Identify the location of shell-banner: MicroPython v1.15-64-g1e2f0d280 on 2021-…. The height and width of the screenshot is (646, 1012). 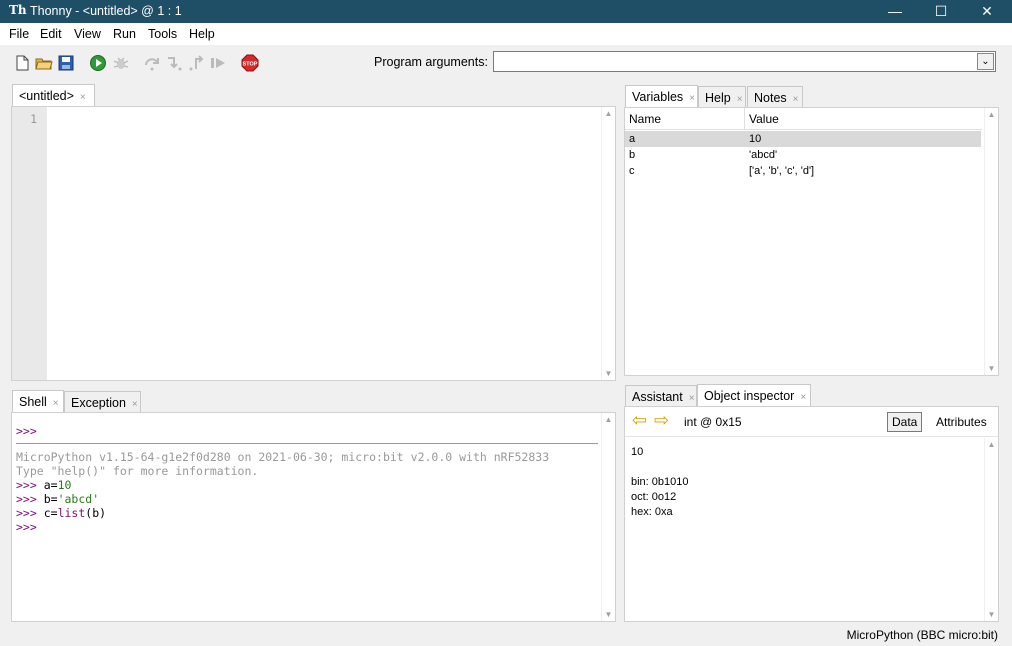
(283, 457).